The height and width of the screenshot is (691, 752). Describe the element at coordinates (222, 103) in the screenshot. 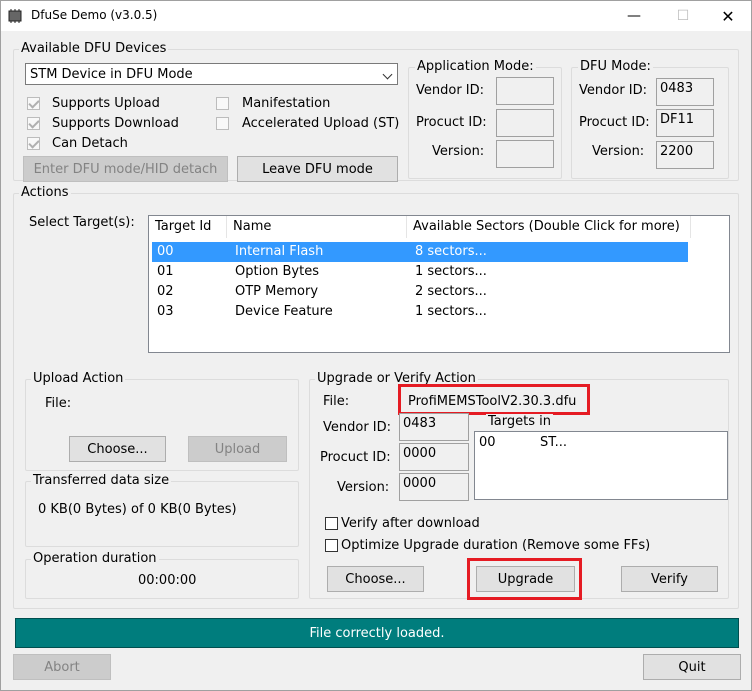

I see `manifestation-checkbox` at that location.